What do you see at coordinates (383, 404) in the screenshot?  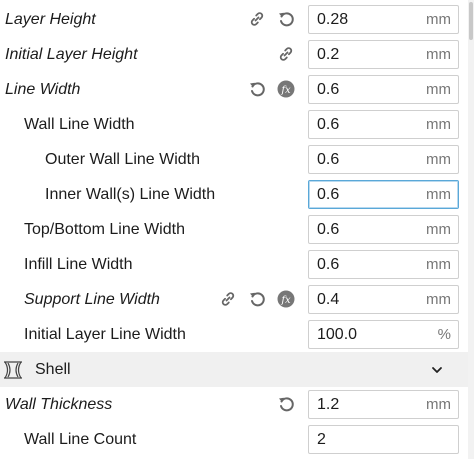 I see `wall-thickness-input: 1.2 mm` at bounding box center [383, 404].